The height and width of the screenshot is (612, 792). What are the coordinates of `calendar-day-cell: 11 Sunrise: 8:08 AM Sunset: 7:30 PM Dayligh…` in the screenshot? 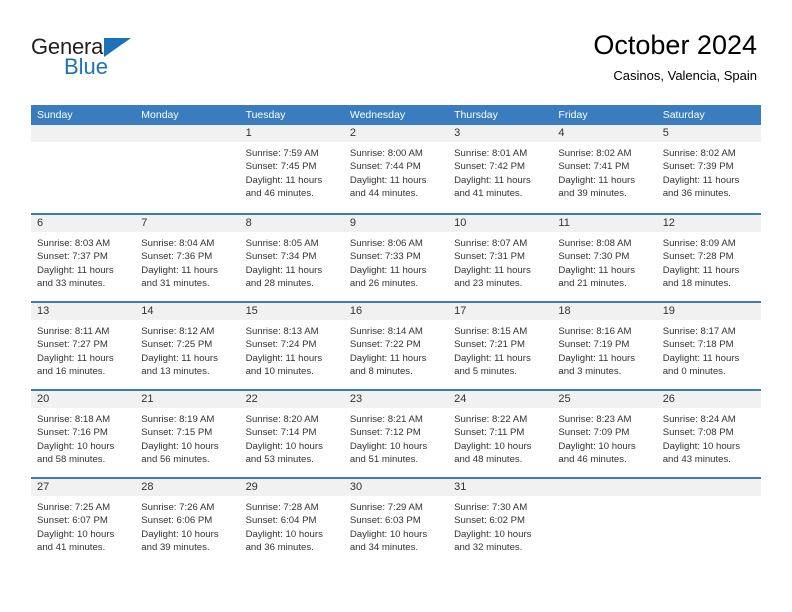 It's located at (604, 258).